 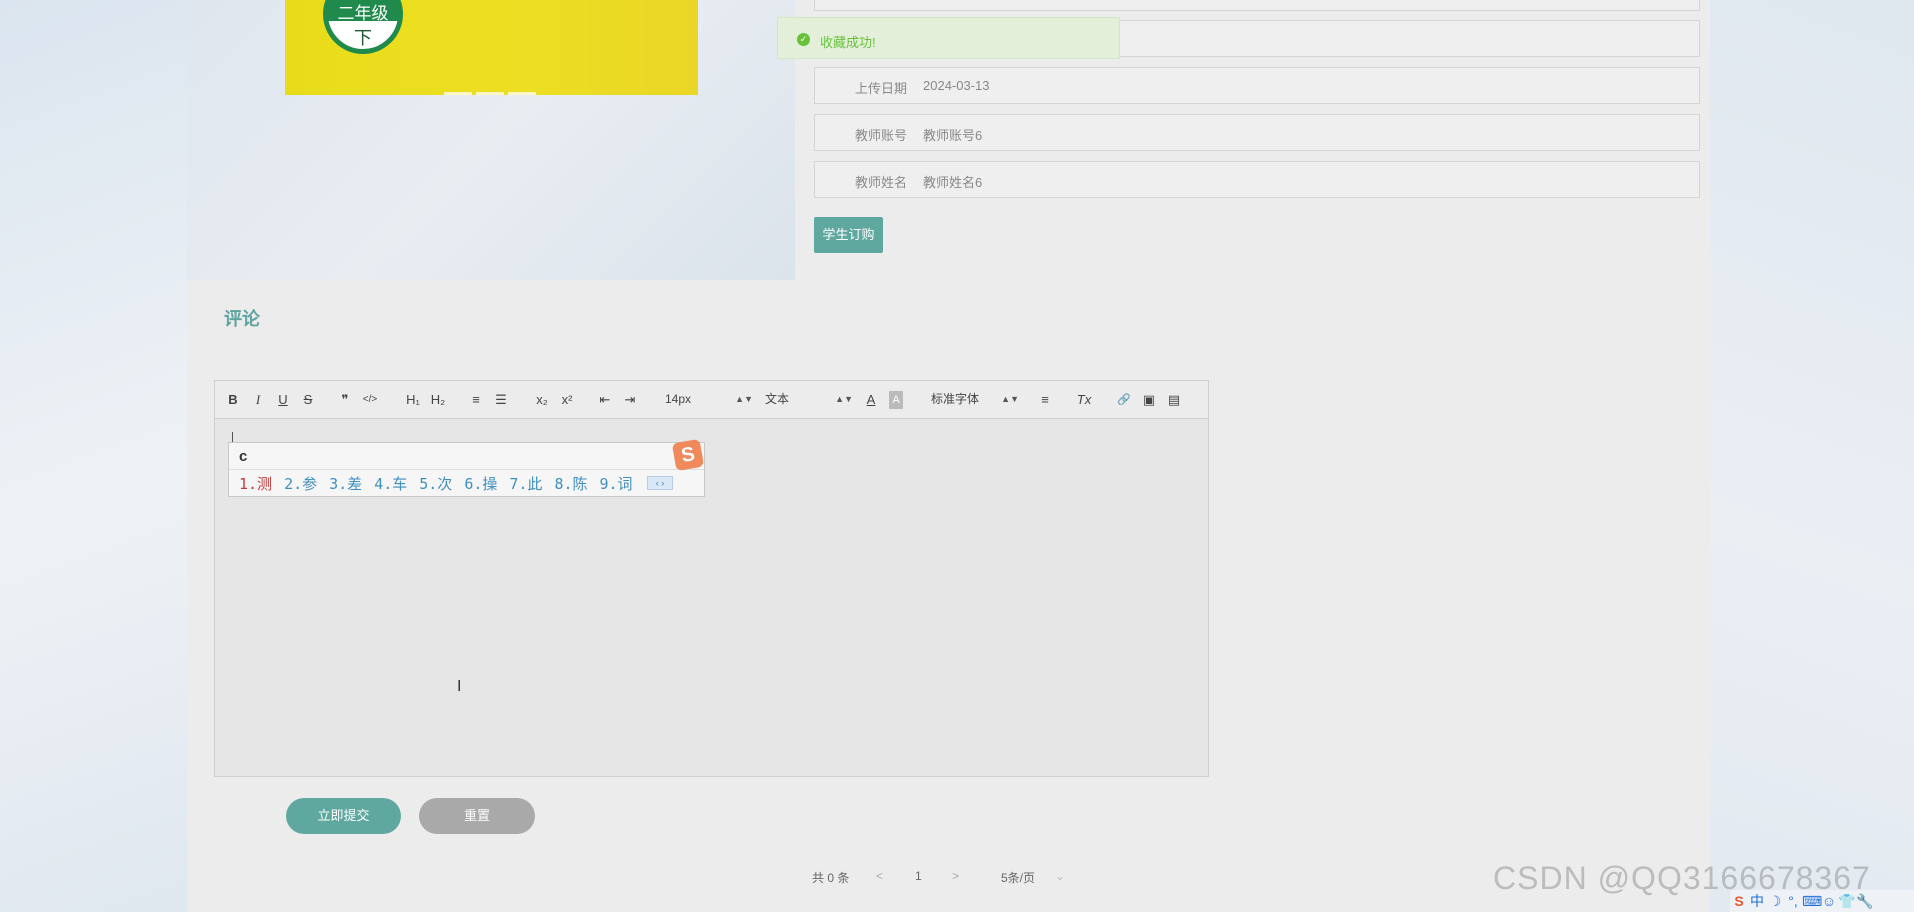 What do you see at coordinates (542, 400) in the screenshot?
I see `subscript-button: x₂` at bounding box center [542, 400].